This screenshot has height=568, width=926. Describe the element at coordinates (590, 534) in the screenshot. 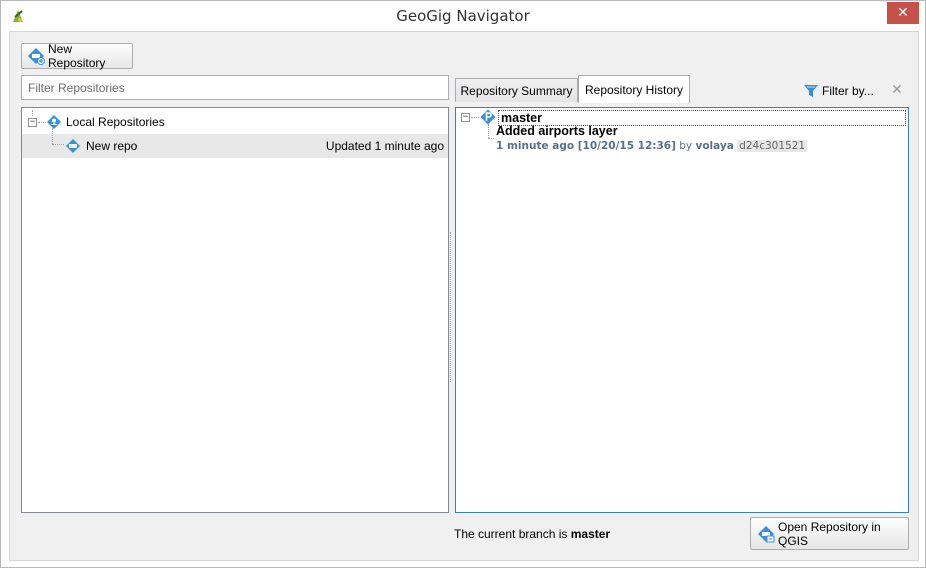

I see `current-branch-name: master` at that location.